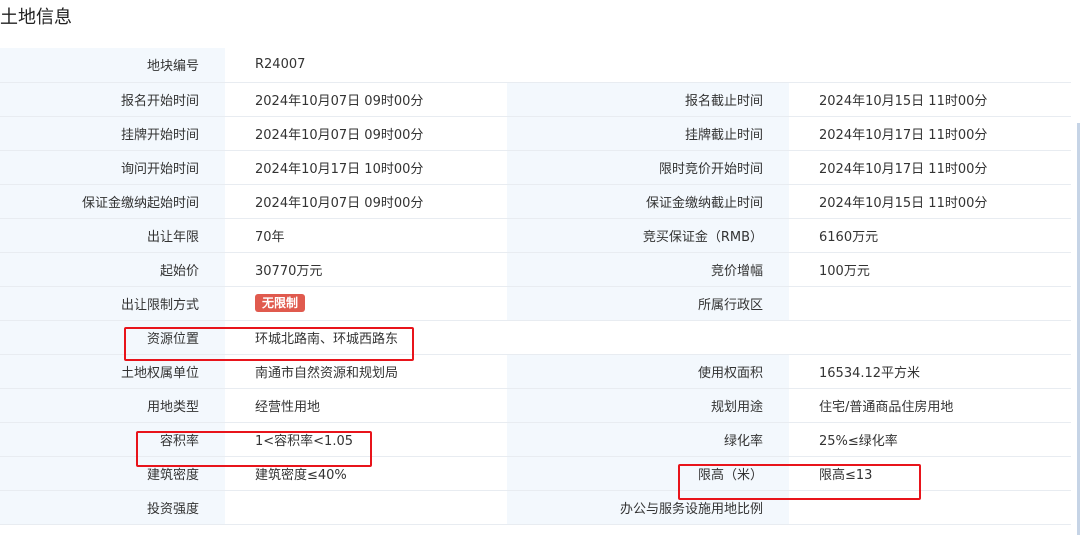  Describe the element at coordinates (280, 303) in the screenshot. I see `restriction-badge: 无限制` at that location.